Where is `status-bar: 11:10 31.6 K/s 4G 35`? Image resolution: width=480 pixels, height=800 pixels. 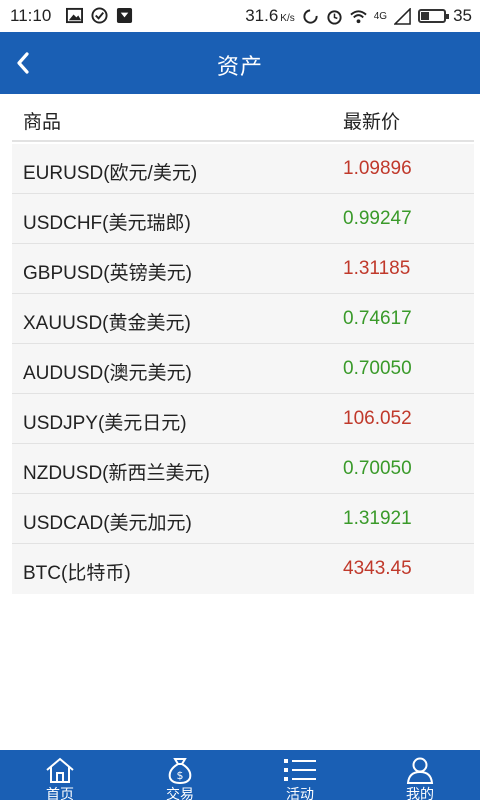 status-bar: 11:10 31.6 K/s 4G 35 is located at coordinates (240, 16).